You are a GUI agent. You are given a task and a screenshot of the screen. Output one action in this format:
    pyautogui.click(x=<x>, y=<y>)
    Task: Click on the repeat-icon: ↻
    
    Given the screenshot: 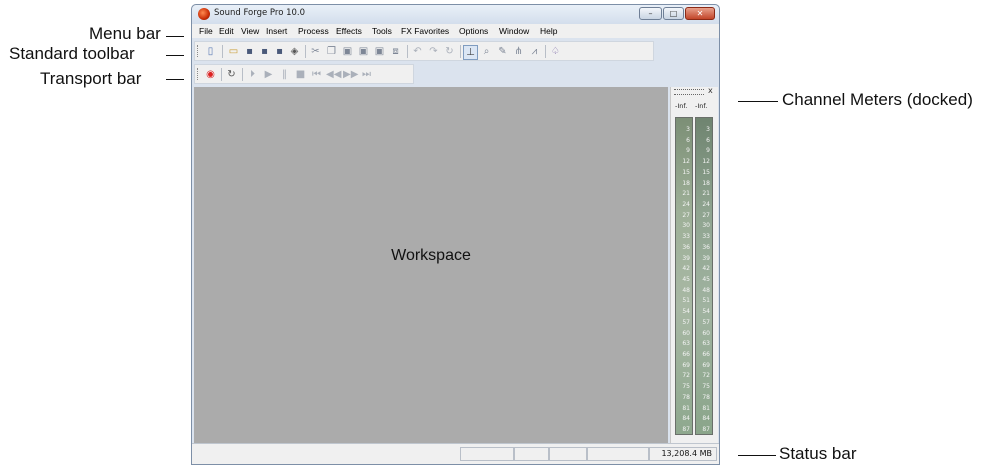 What is the action you would take?
    pyautogui.click(x=449, y=51)
    